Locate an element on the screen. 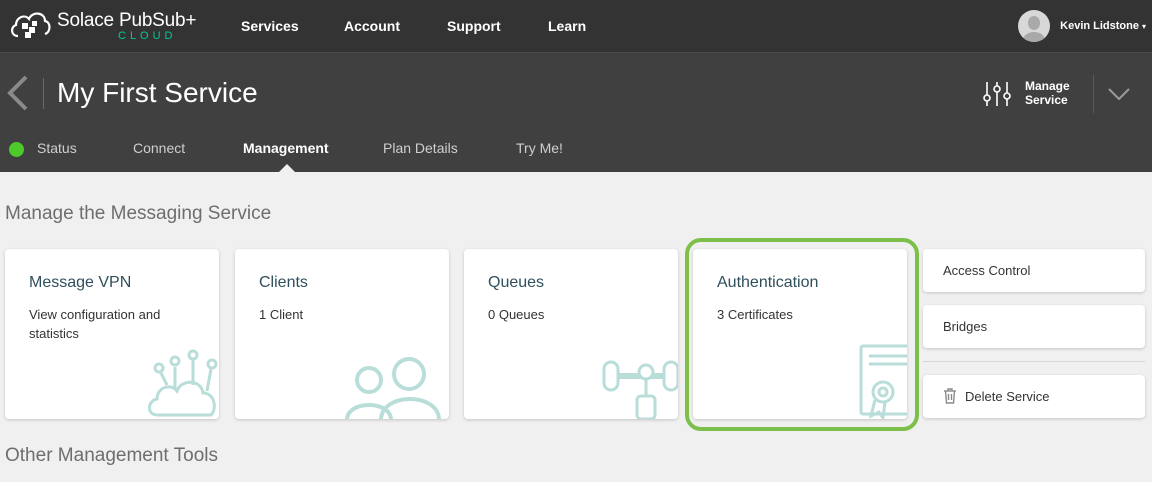  chevron-down-icon is located at coordinates (1119, 94).